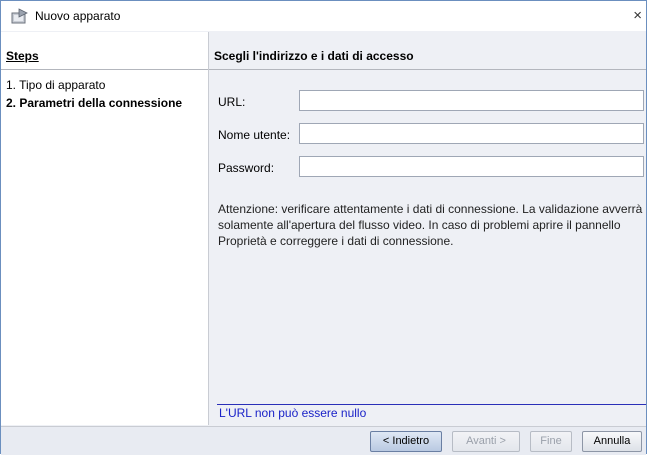 The image size is (647, 455). I want to click on finish-button: Fine, so click(551, 441).